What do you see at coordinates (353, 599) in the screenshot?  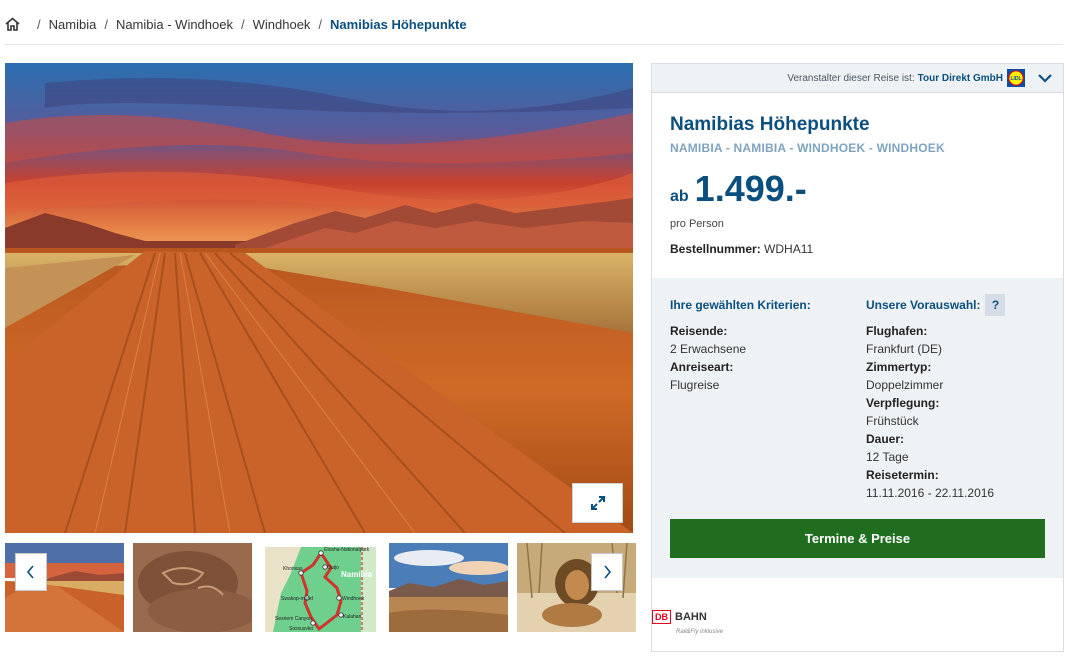 I see `map-label-windhoek: Windhoek` at bounding box center [353, 599].